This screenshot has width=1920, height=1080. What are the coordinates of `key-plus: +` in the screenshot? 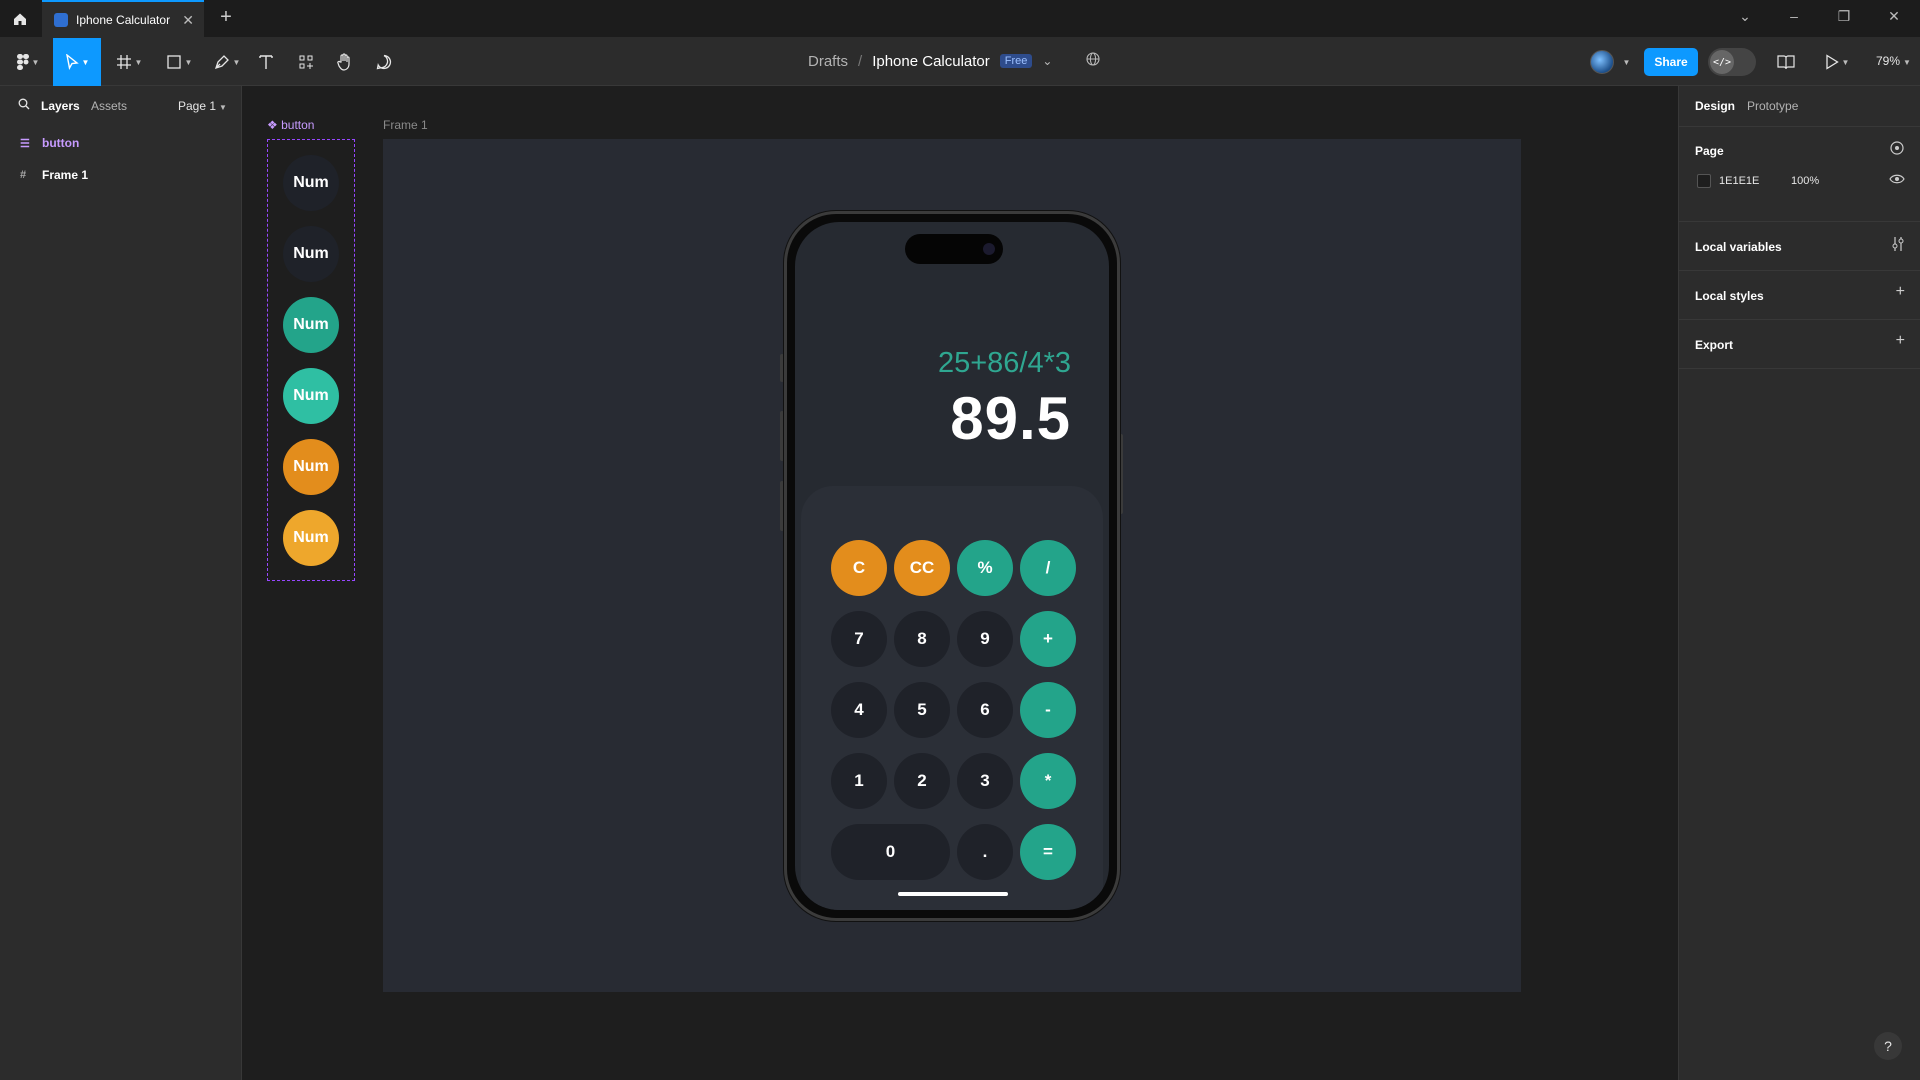 It's located at (1048, 639).